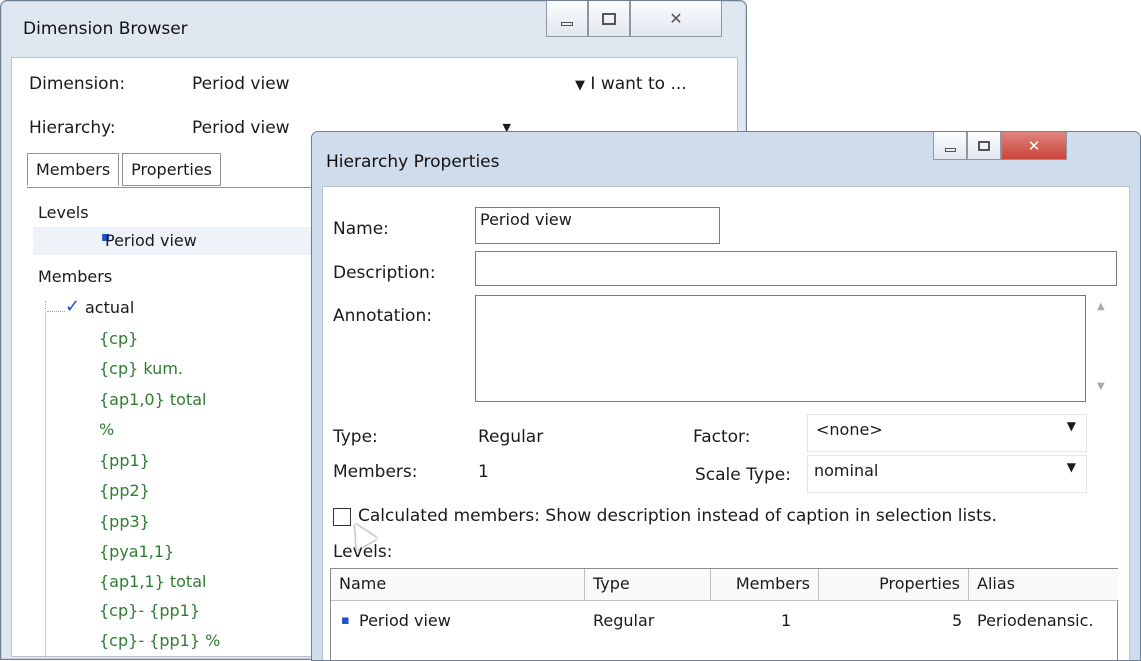 The width and height of the screenshot is (1141, 661). Describe the element at coordinates (172, 169) in the screenshot. I see `tab-properties: Properties` at that location.